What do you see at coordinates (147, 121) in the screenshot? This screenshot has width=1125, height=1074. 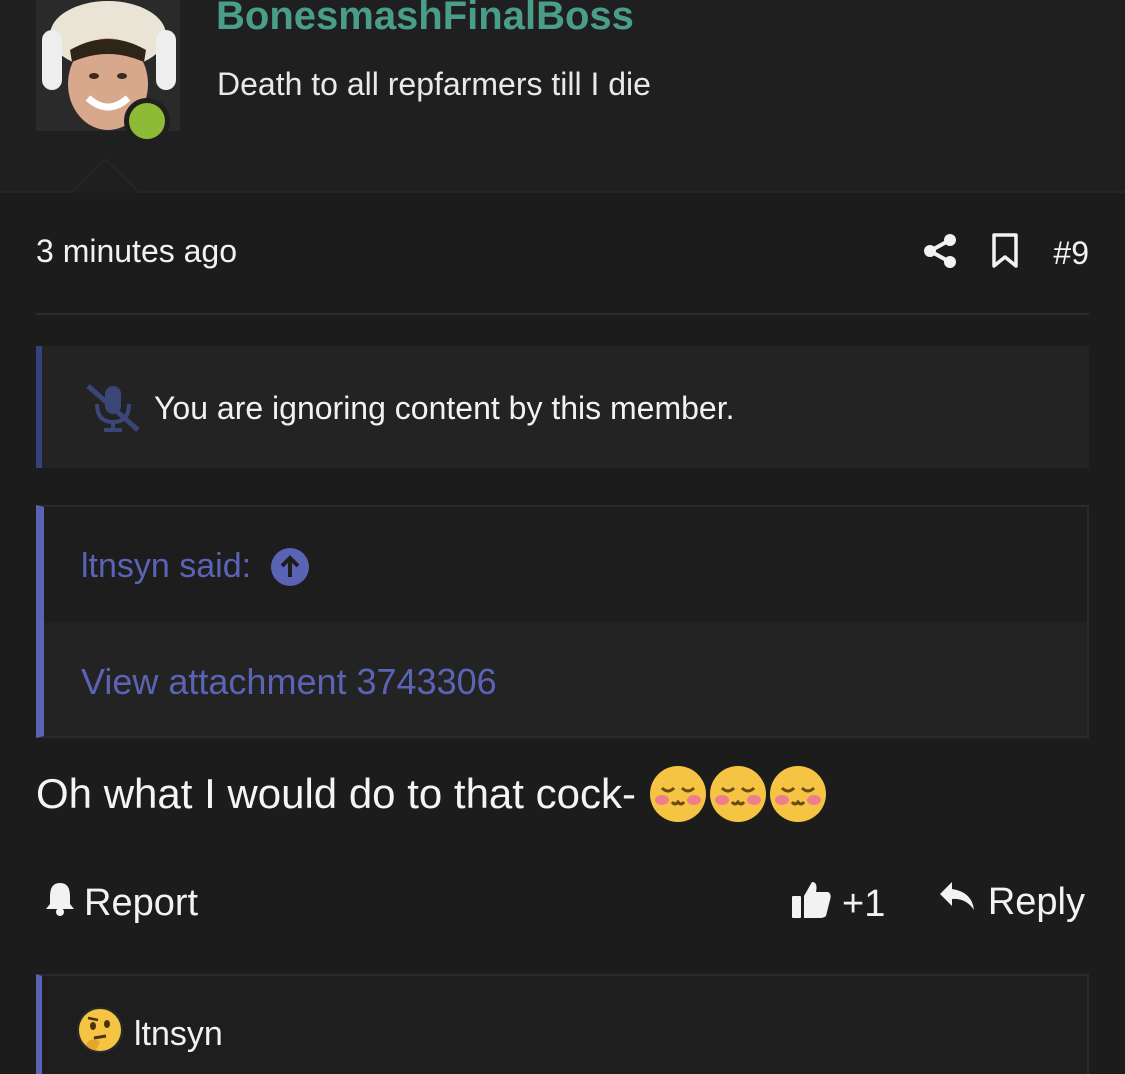 I see `online-status-indicator` at bounding box center [147, 121].